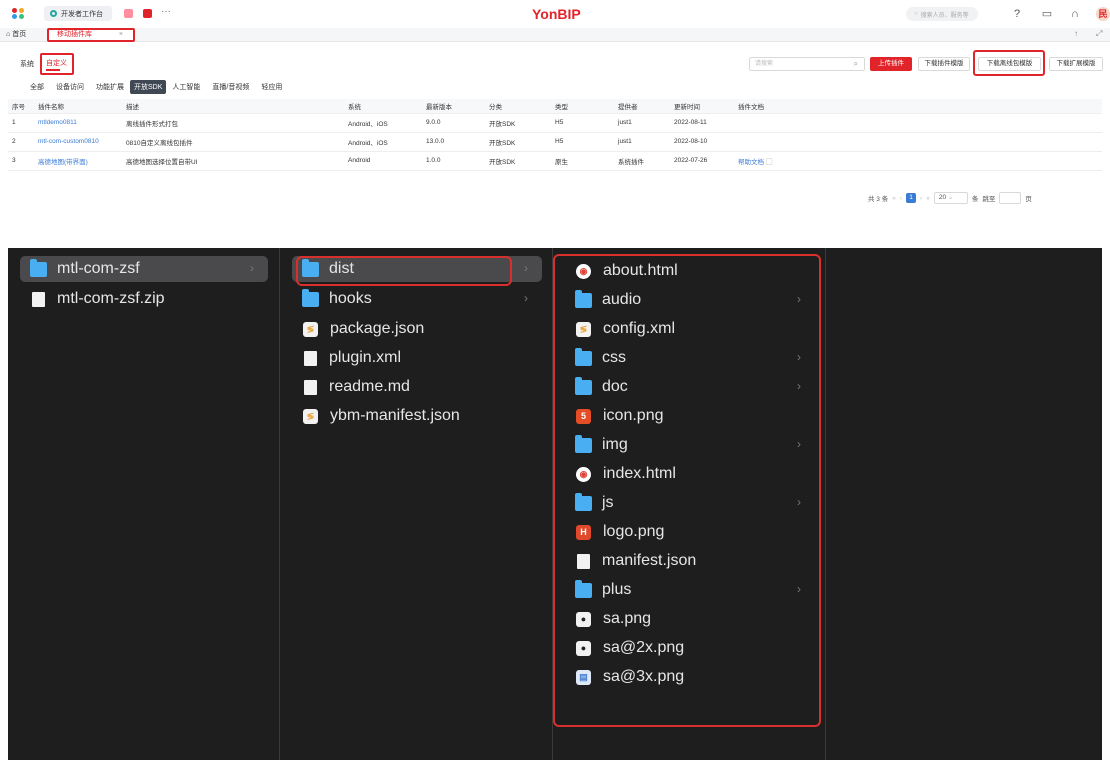  What do you see at coordinates (78, 13) in the screenshot?
I see `workspace-tab: 开发者工作台` at bounding box center [78, 13].